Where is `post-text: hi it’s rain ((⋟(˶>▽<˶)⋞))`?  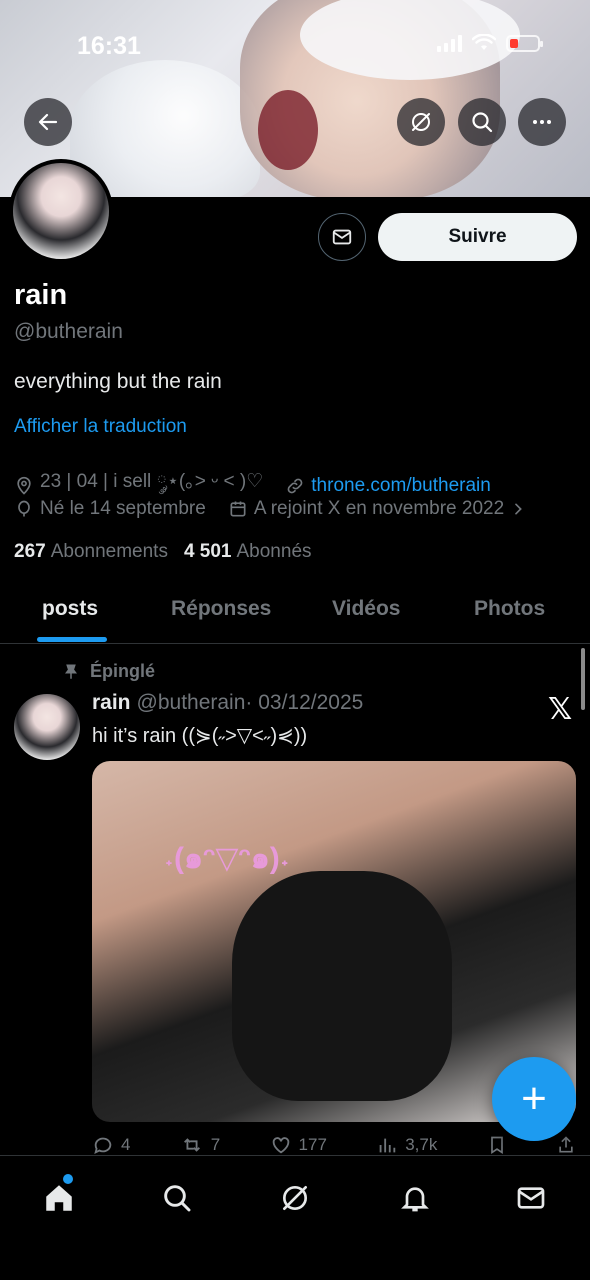 post-text: hi it’s rain ((⋟(˶>▽<˶)⋞)) is located at coordinates (200, 736).